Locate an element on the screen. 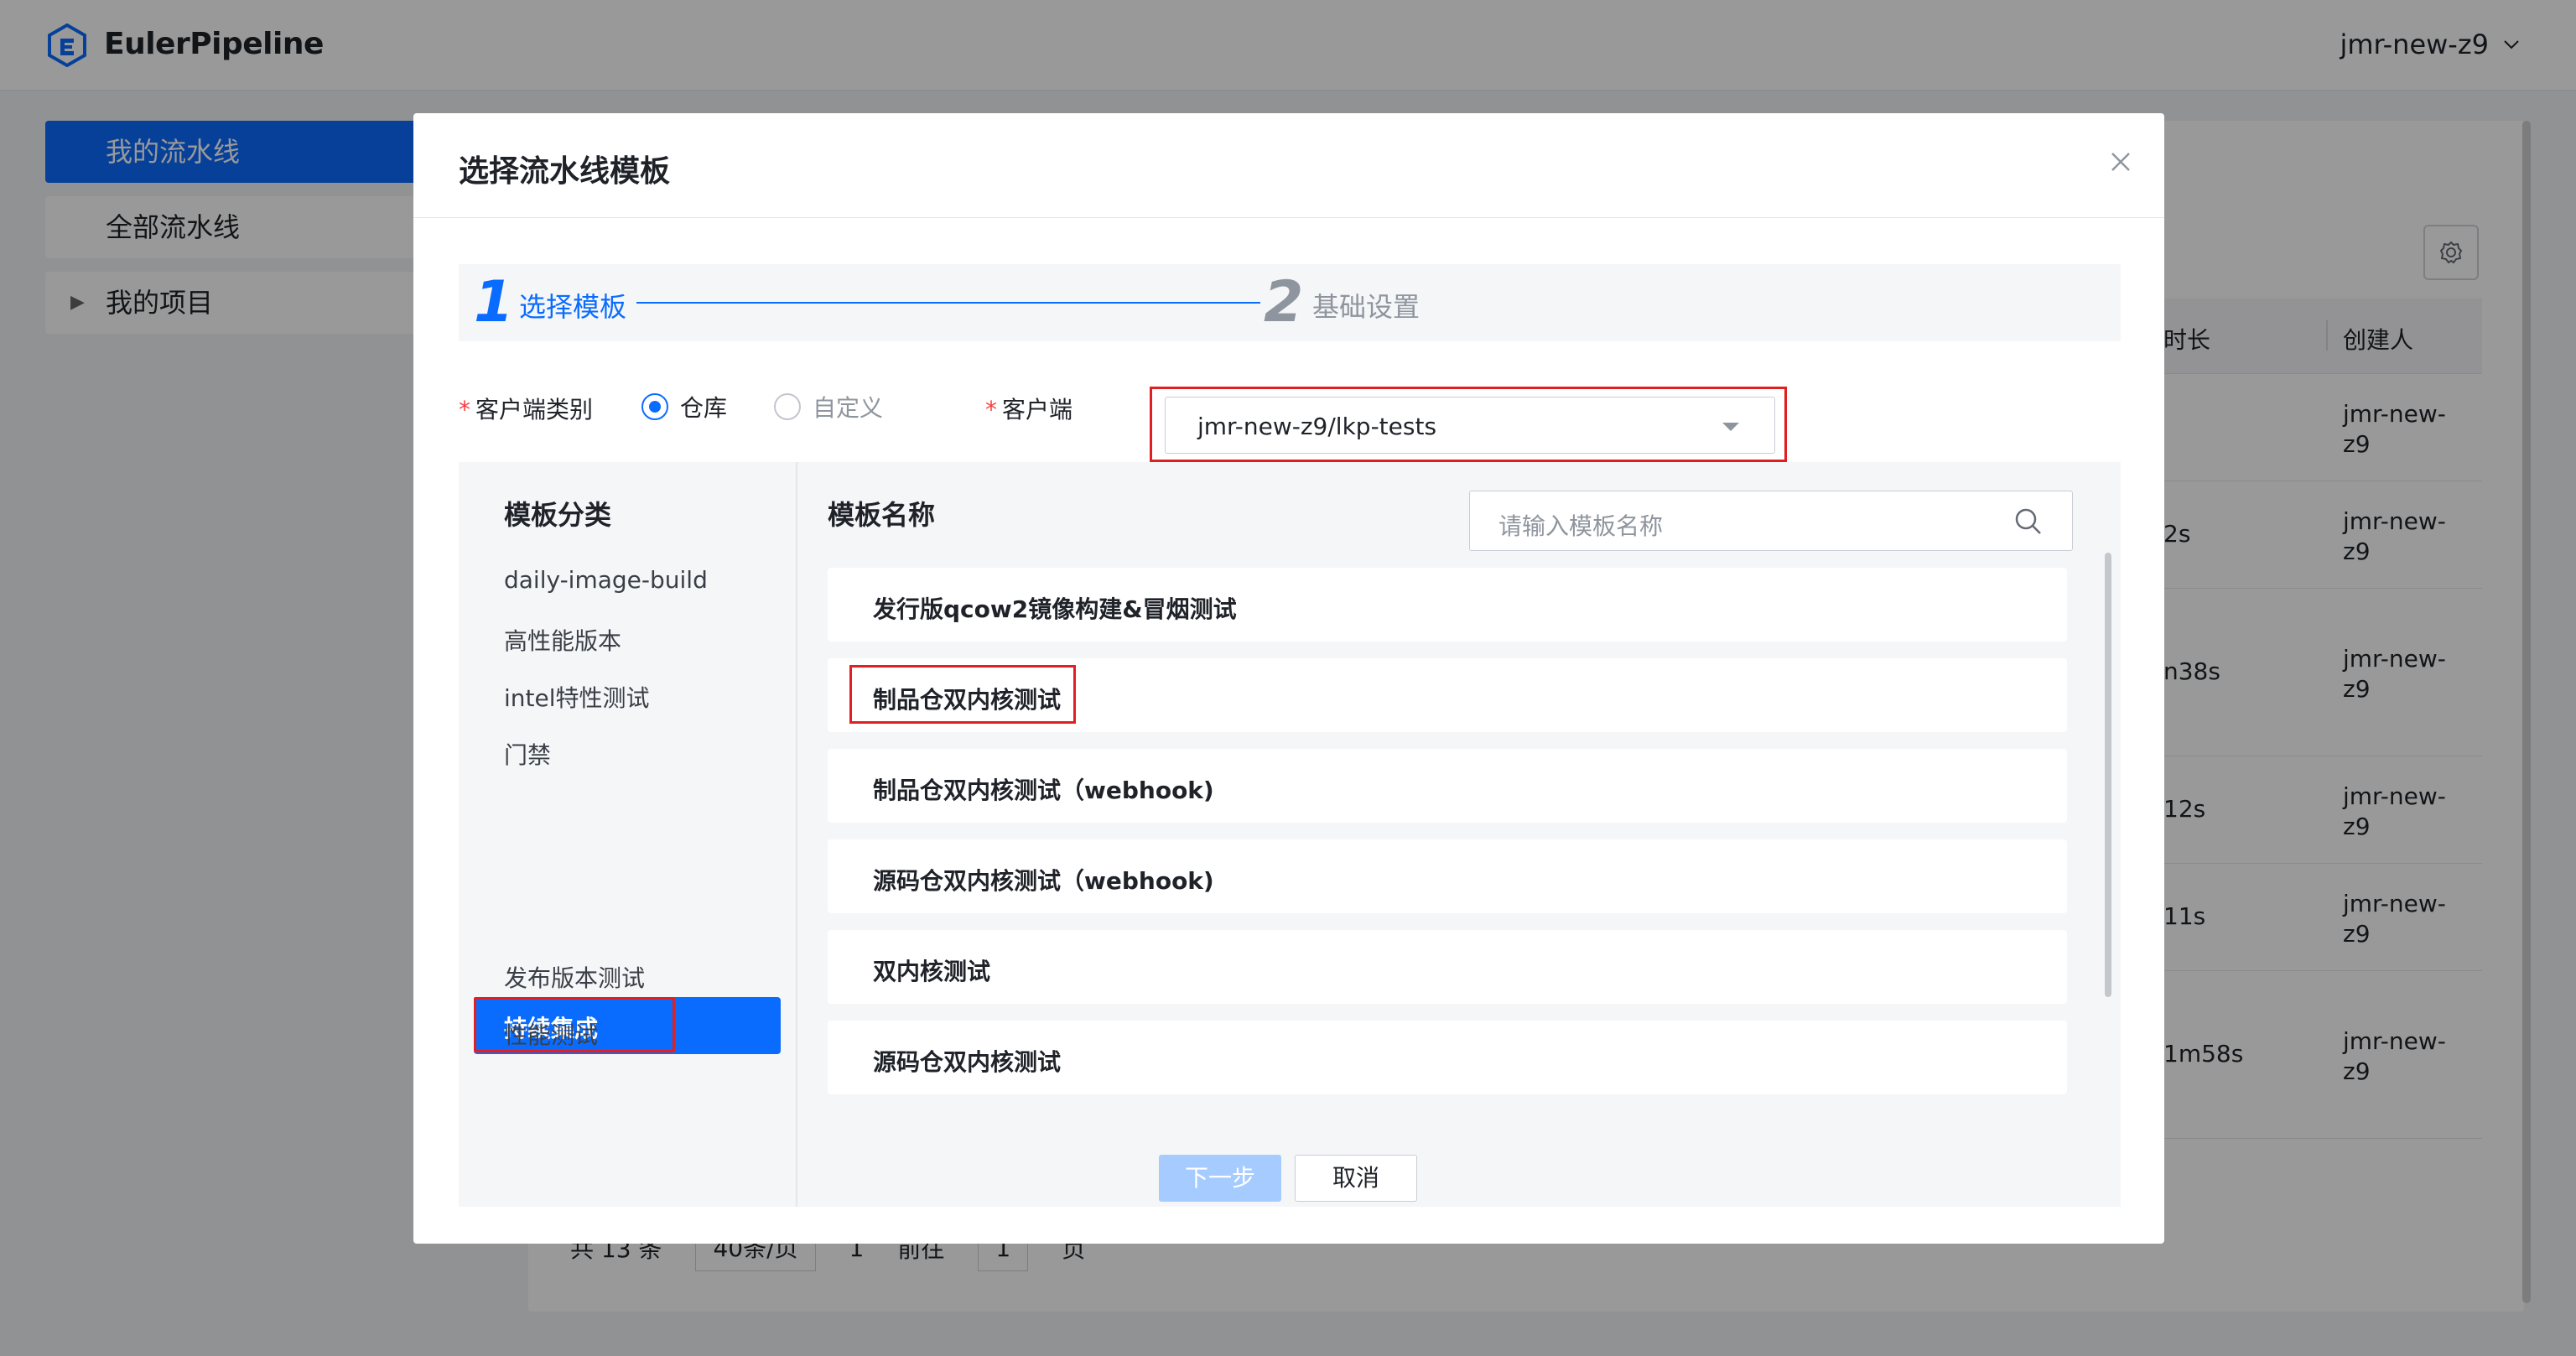 Image resolution: width=2576 pixels, height=1356 pixels. client-highlight-box: jmr-new-z9/lkp-tests is located at coordinates (1468, 424).